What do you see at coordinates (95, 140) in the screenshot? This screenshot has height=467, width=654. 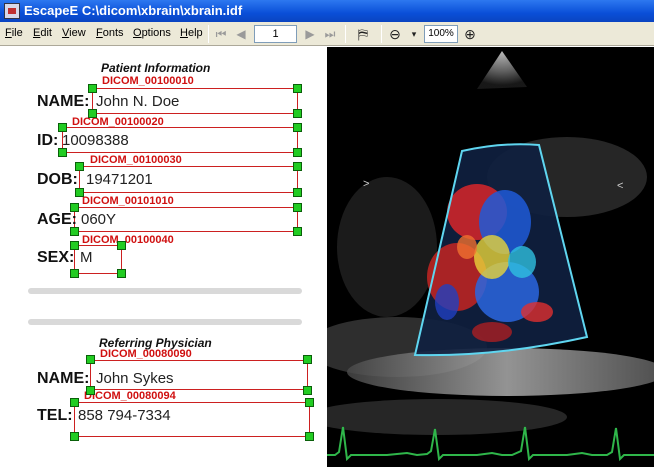 I see `patient-id-value: 10098388` at bounding box center [95, 140].